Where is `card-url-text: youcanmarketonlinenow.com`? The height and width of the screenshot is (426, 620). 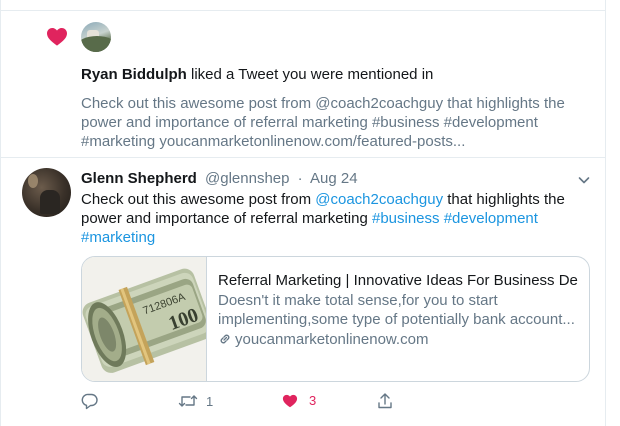
card-url-text: youcanmarketonlinenow.com is located at coordinates (331, 339).